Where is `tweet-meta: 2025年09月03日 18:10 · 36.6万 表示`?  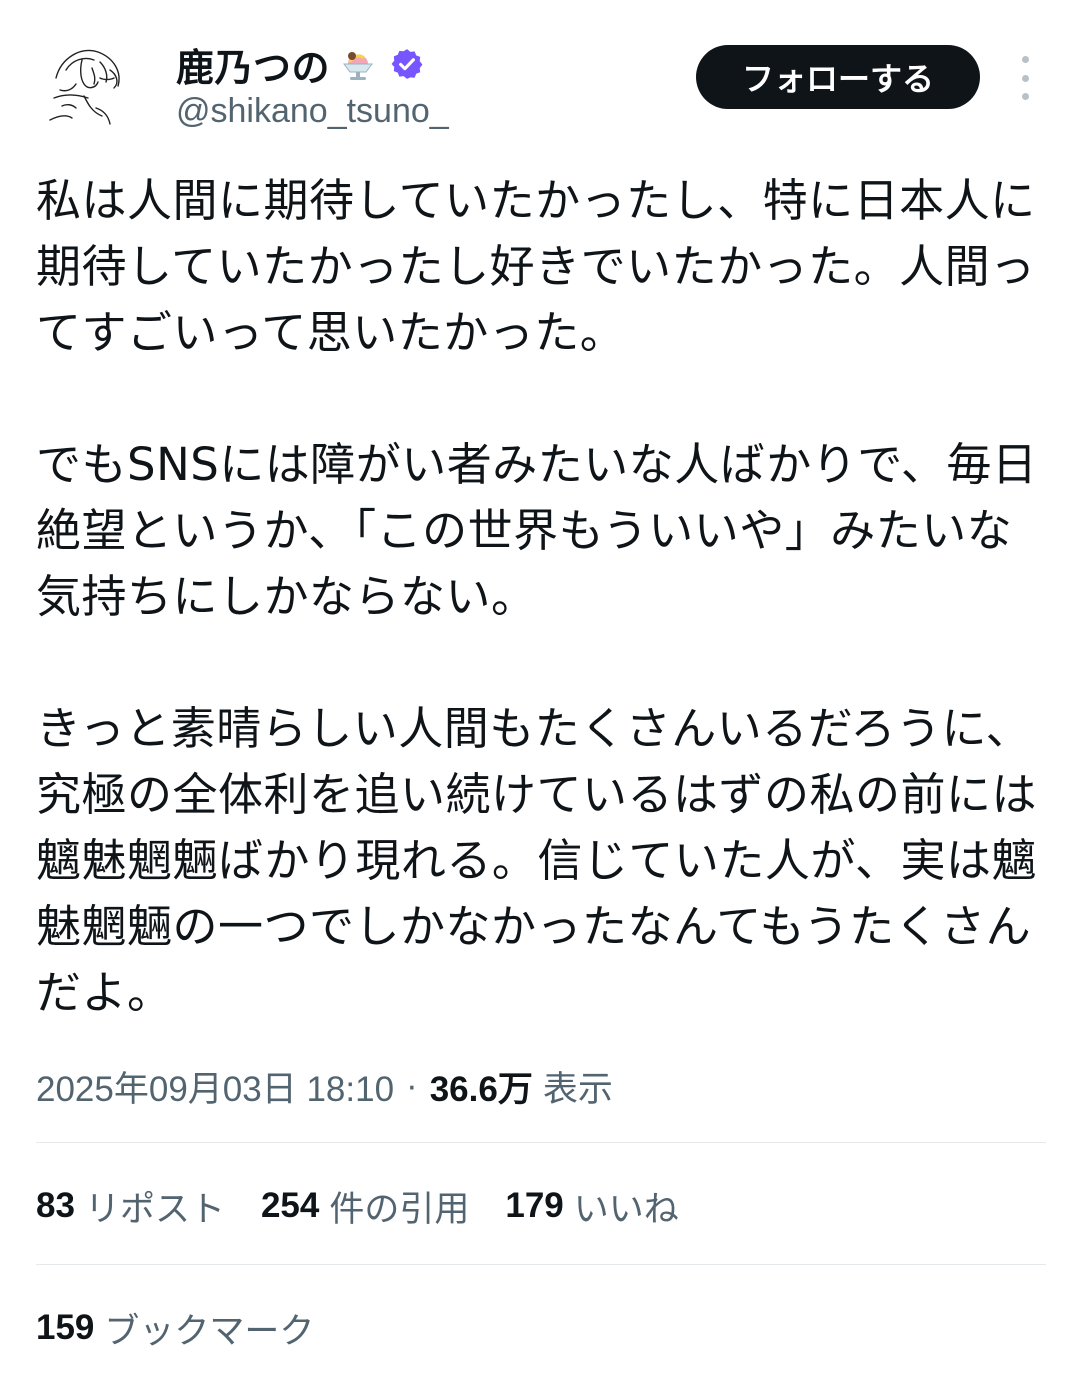 tweet-meta: 2025年09月03日 18:10 · 36.6万 表示 is located at coordinates (324, 1086).